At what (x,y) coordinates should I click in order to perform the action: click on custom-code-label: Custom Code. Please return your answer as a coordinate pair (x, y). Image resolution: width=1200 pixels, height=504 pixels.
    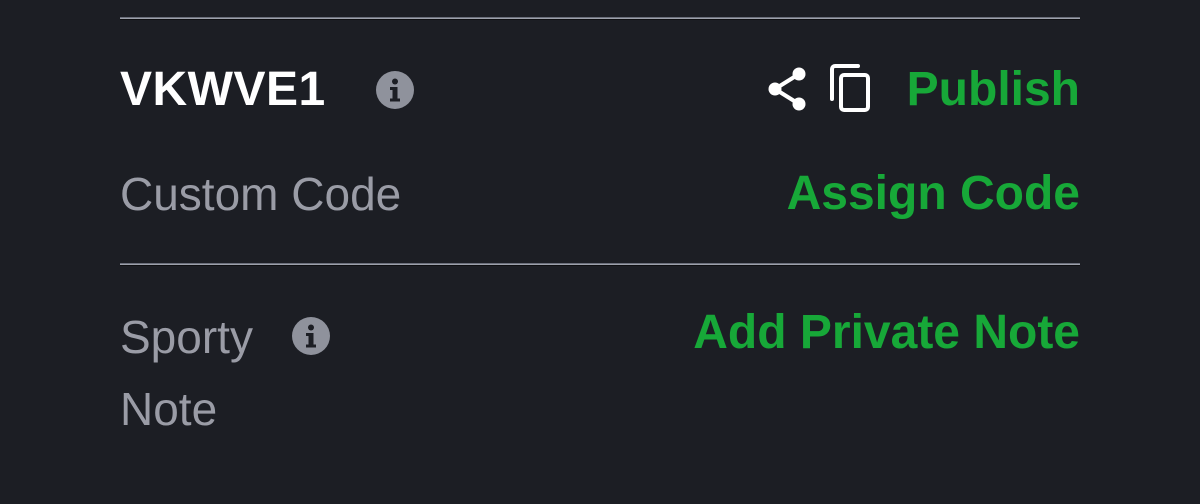
    Looking at the image, I should click on (261, 194).